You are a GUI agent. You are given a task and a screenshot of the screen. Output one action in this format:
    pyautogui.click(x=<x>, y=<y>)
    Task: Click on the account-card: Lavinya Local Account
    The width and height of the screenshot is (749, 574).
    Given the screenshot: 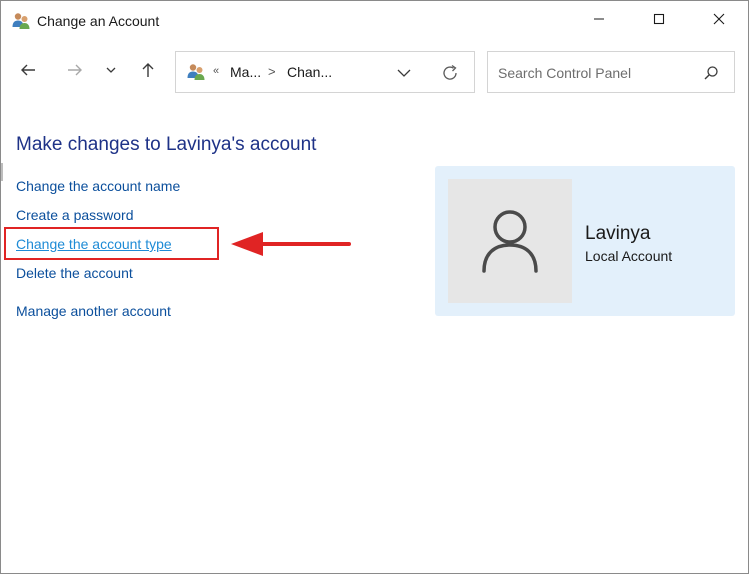 What is the action you would take?
    pyautogui.click(x=585, y=241)
    